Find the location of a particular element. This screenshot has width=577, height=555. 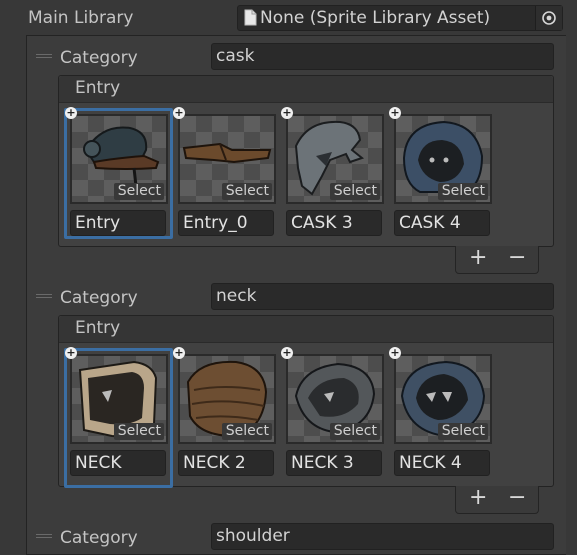

category-name-field: neck is located at coordinates (382, 296).